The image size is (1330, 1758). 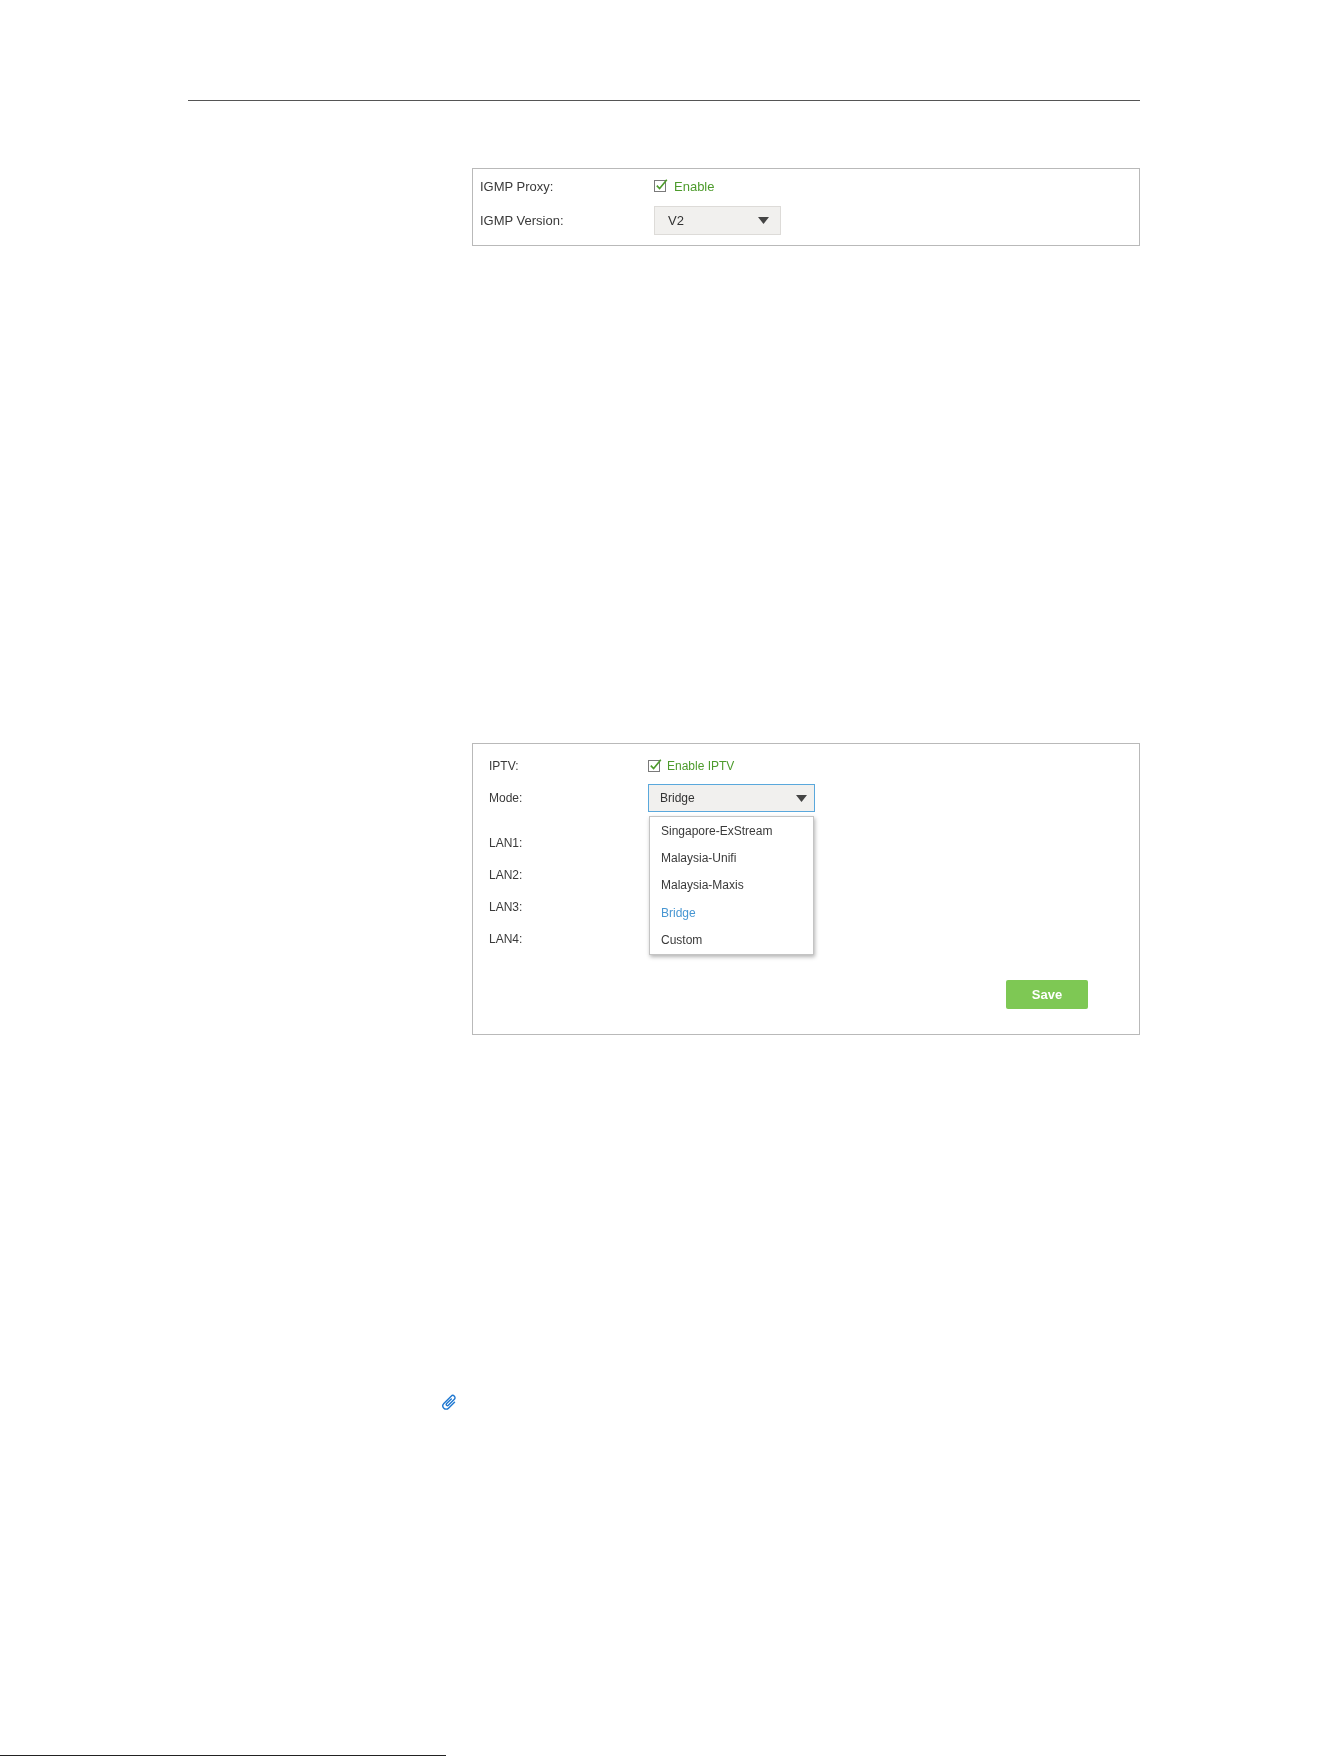 I want to click on paperclip-icon, so click(x=449, y=1402).